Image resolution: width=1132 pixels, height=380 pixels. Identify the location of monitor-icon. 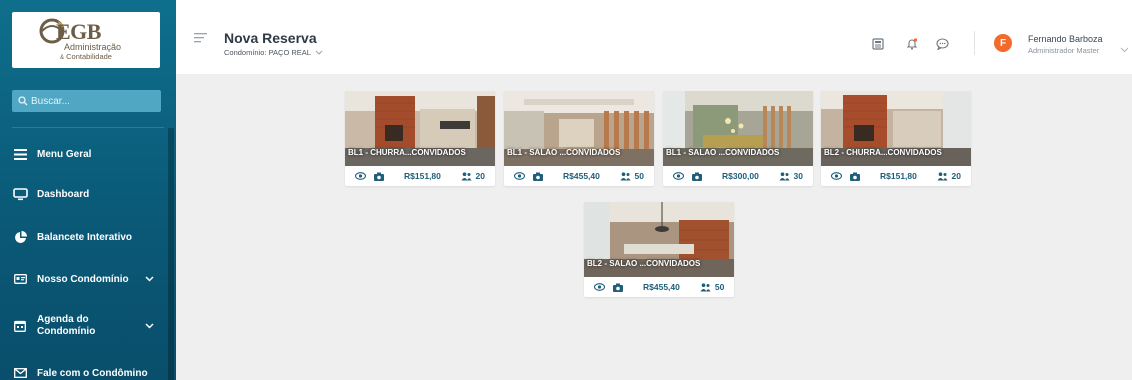
(20, 194).